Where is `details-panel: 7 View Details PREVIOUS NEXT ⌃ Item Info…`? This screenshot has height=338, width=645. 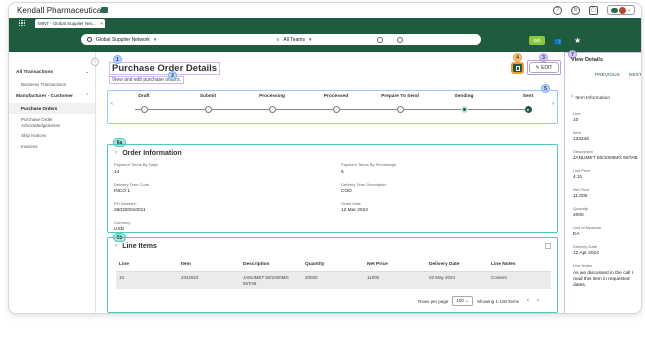 details-panel: 7 View Details PREVIOUS NEXT ⌃ Item Info… is located at coordinates (602, 181).